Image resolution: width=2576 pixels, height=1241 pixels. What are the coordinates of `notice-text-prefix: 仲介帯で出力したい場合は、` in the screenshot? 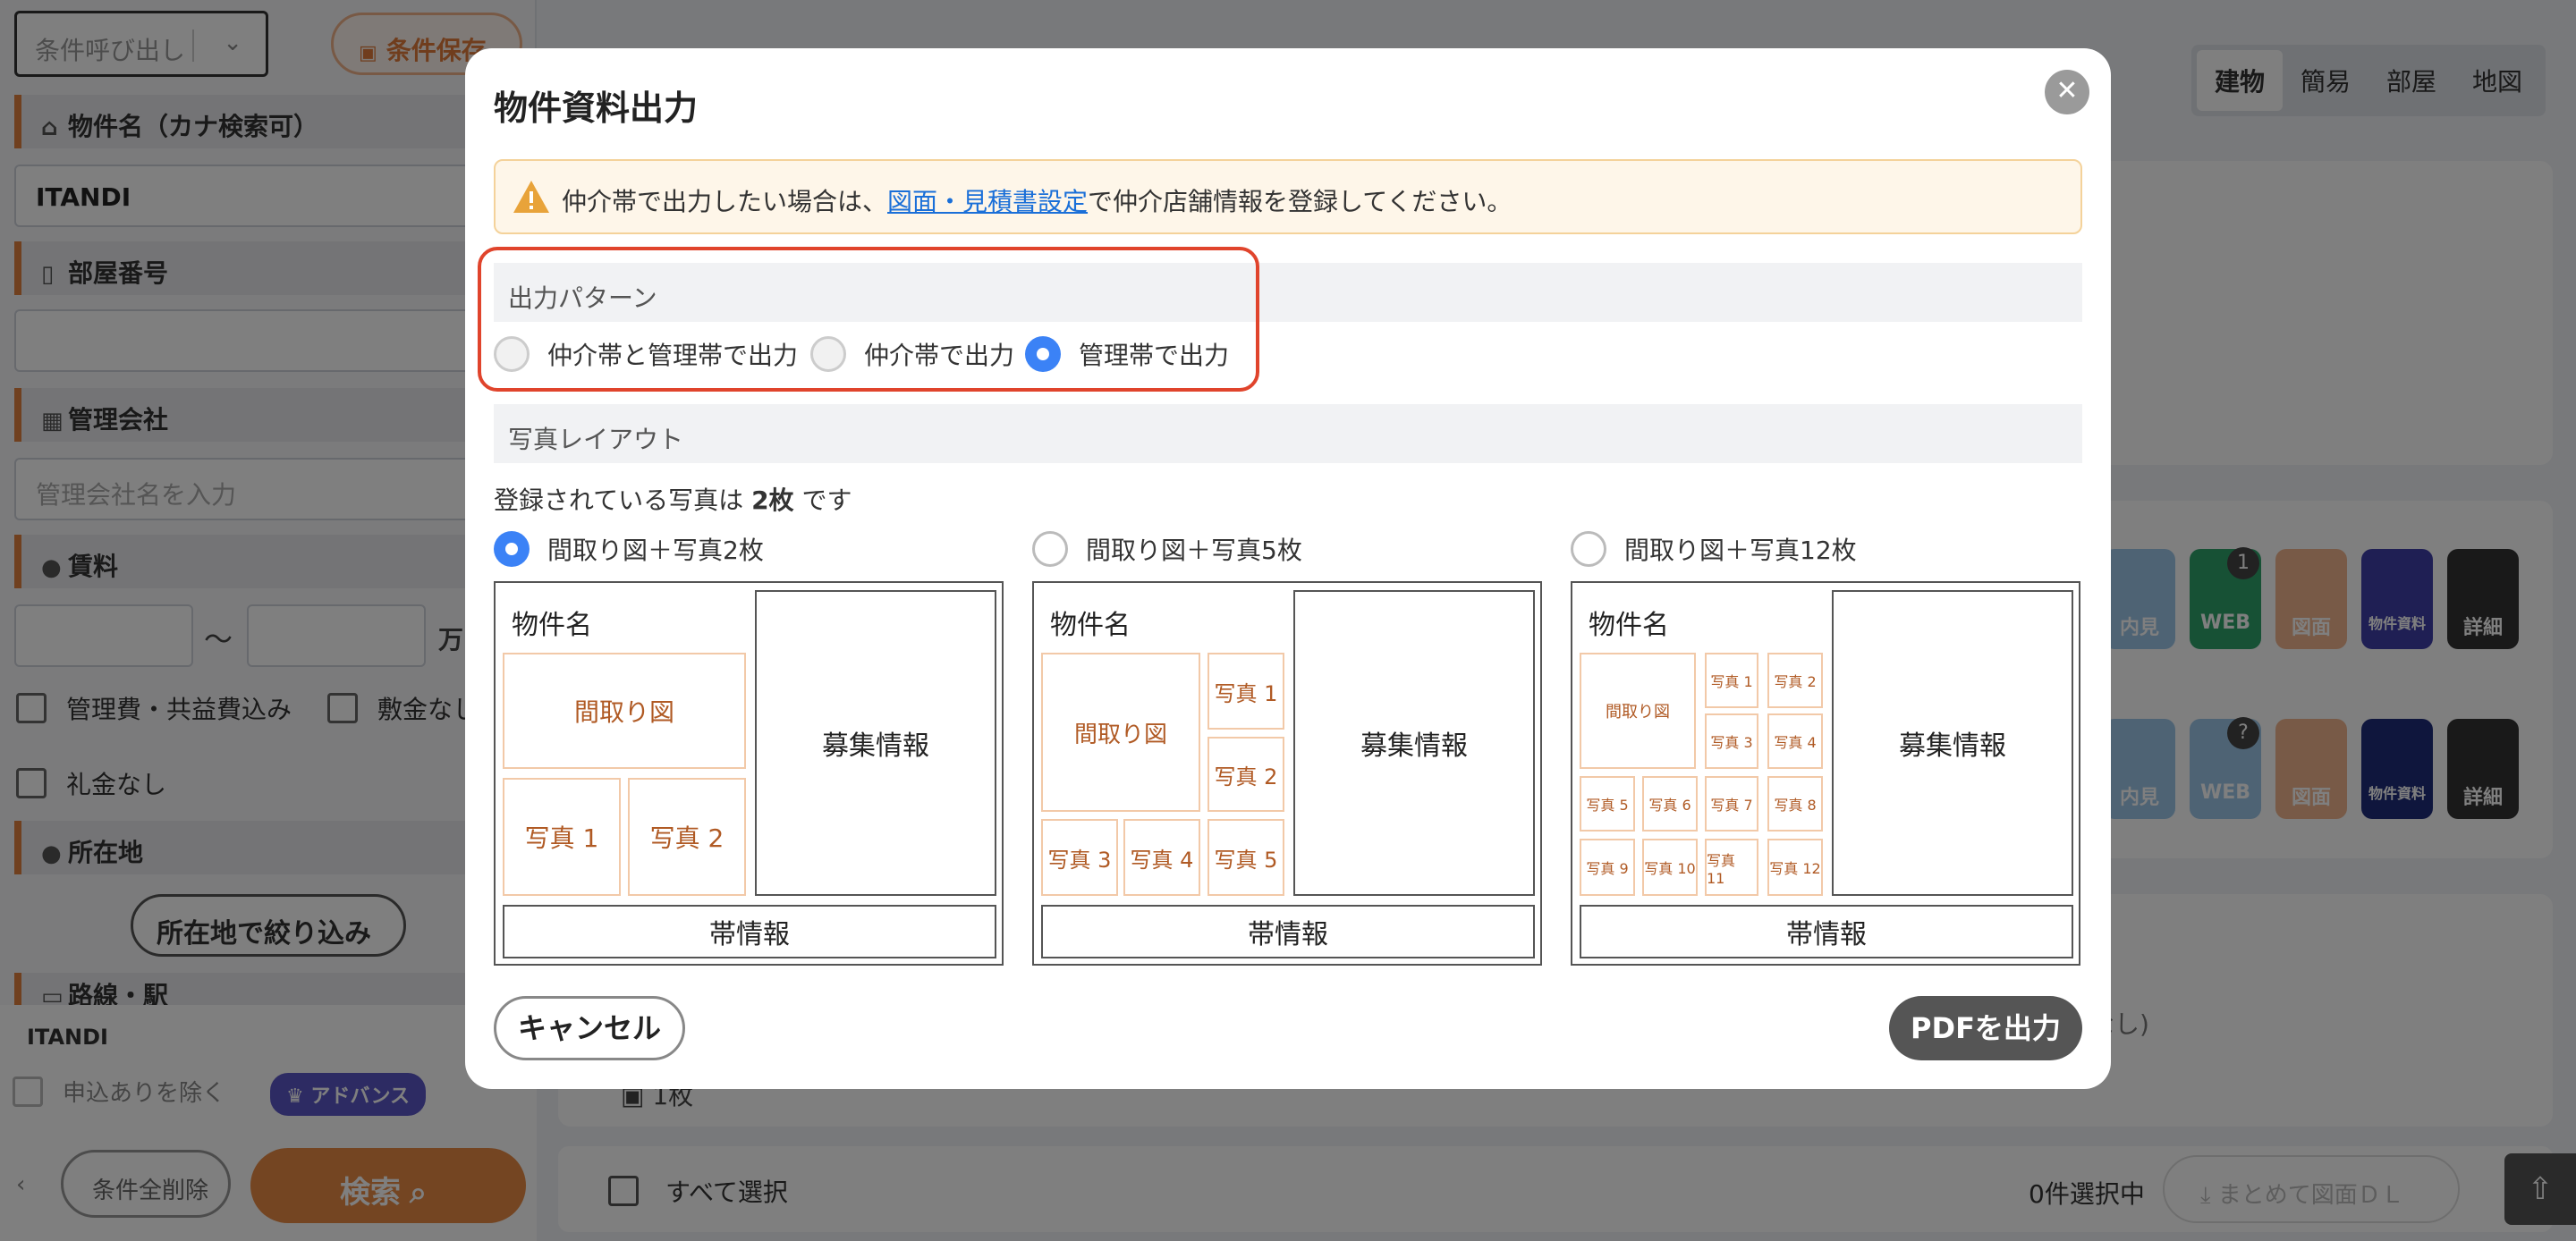 It's located at (725, 201).